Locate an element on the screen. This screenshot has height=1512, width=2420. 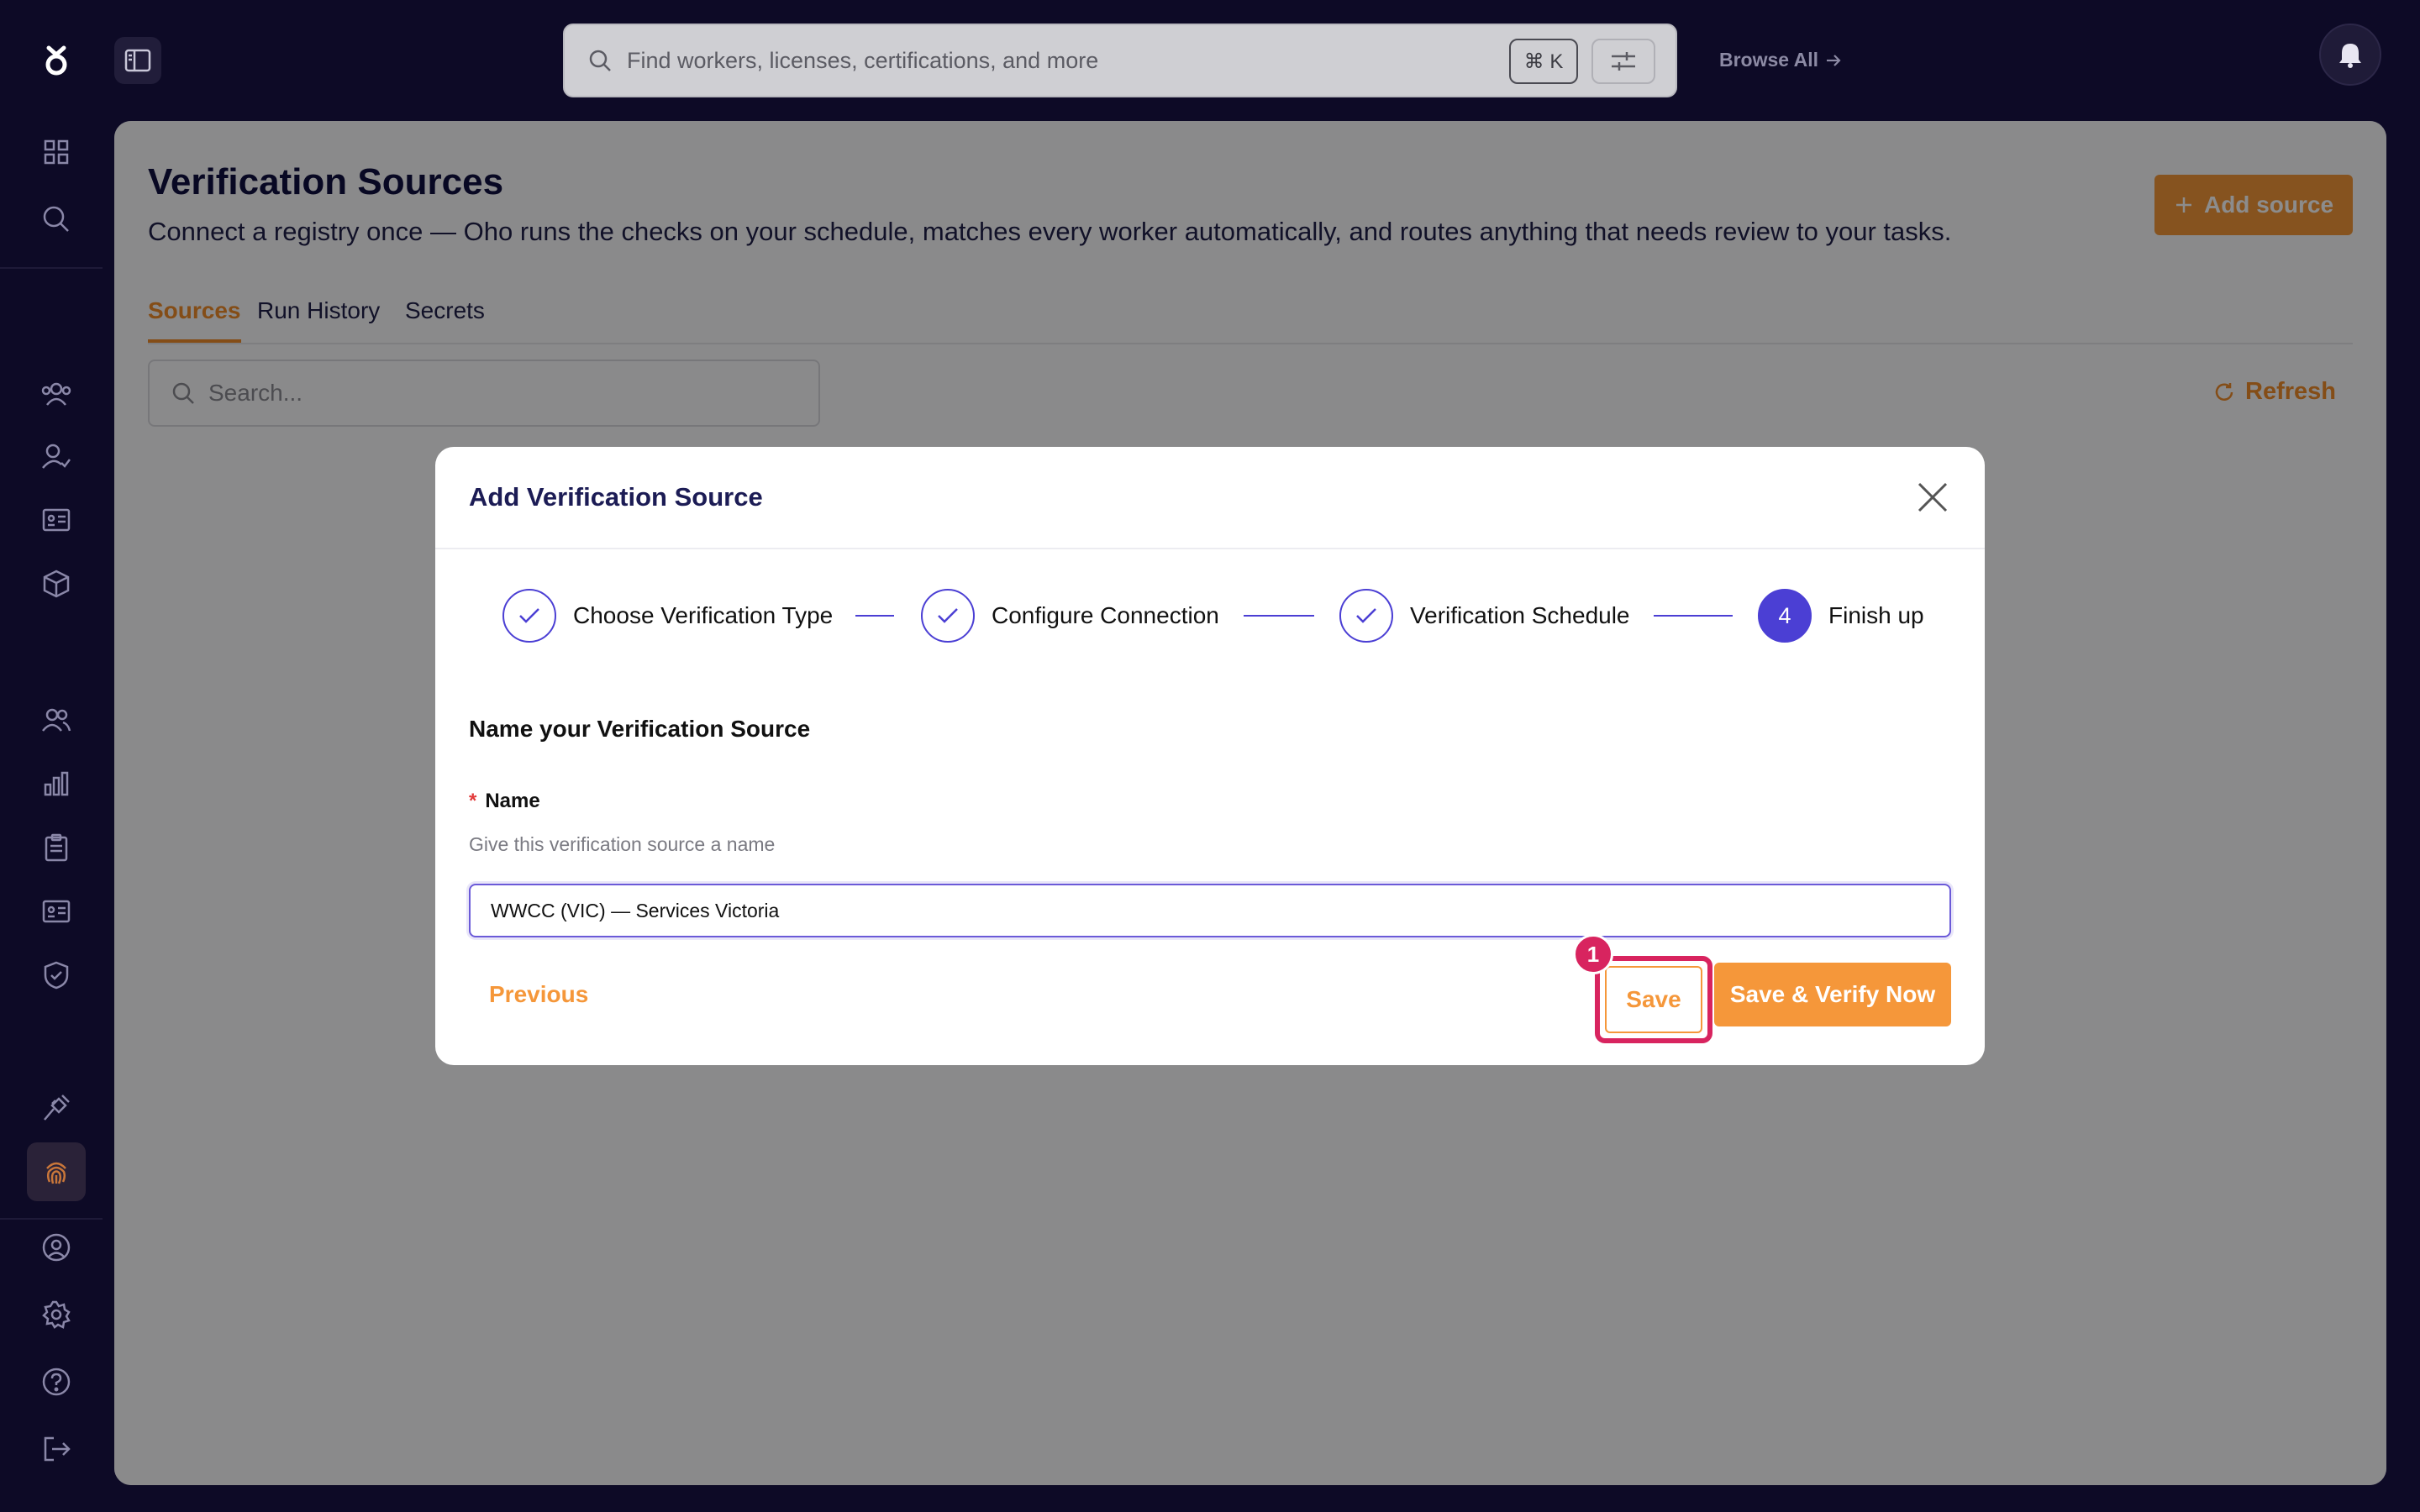
help-icon is located at coordinates (56, 1381).